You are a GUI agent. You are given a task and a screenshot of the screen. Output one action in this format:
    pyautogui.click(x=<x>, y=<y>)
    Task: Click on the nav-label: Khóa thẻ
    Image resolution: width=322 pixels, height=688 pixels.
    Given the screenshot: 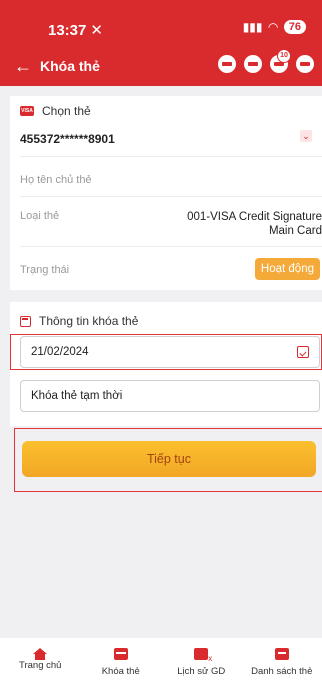 What is the action you would take?
    pyautogui.click(x=120, y=671)
    